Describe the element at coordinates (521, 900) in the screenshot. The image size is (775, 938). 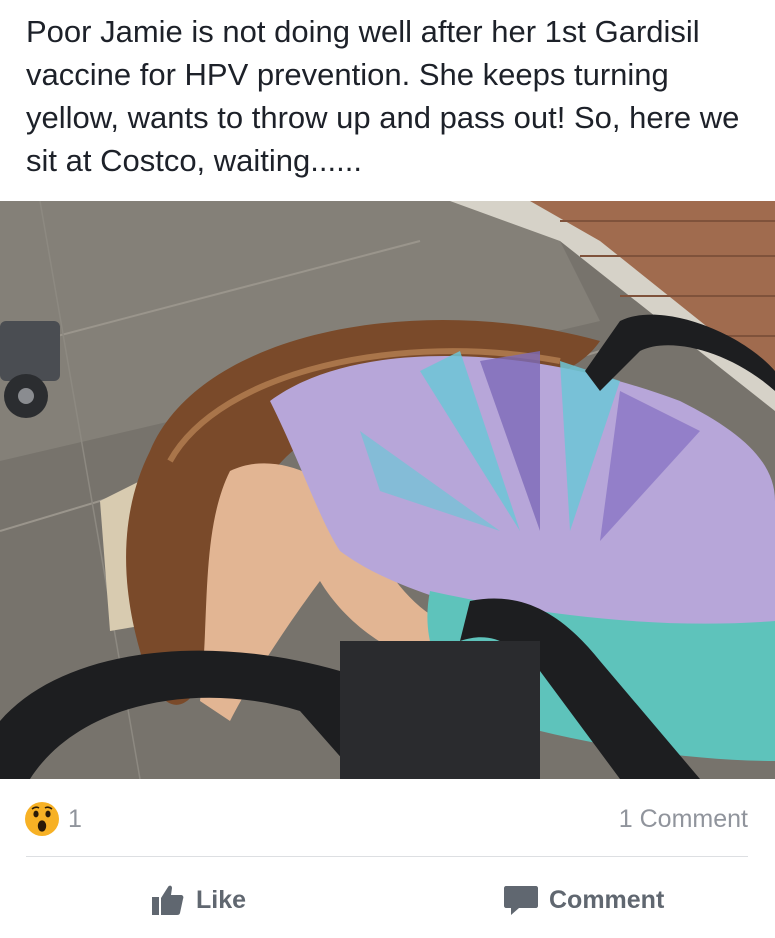
I see `speech-bubble-icon` at that location.